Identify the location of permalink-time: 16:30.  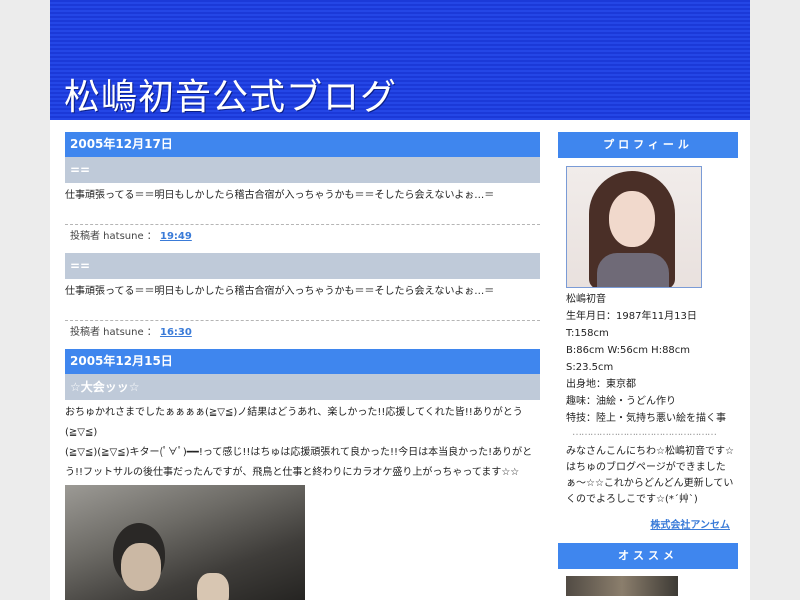
(176, 332).